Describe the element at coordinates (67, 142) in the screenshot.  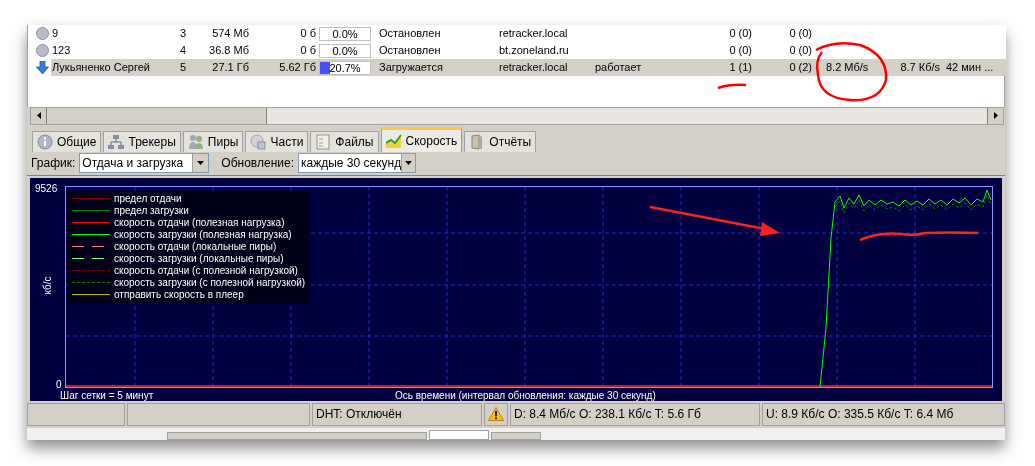
I see `tab: Общие` at that location.